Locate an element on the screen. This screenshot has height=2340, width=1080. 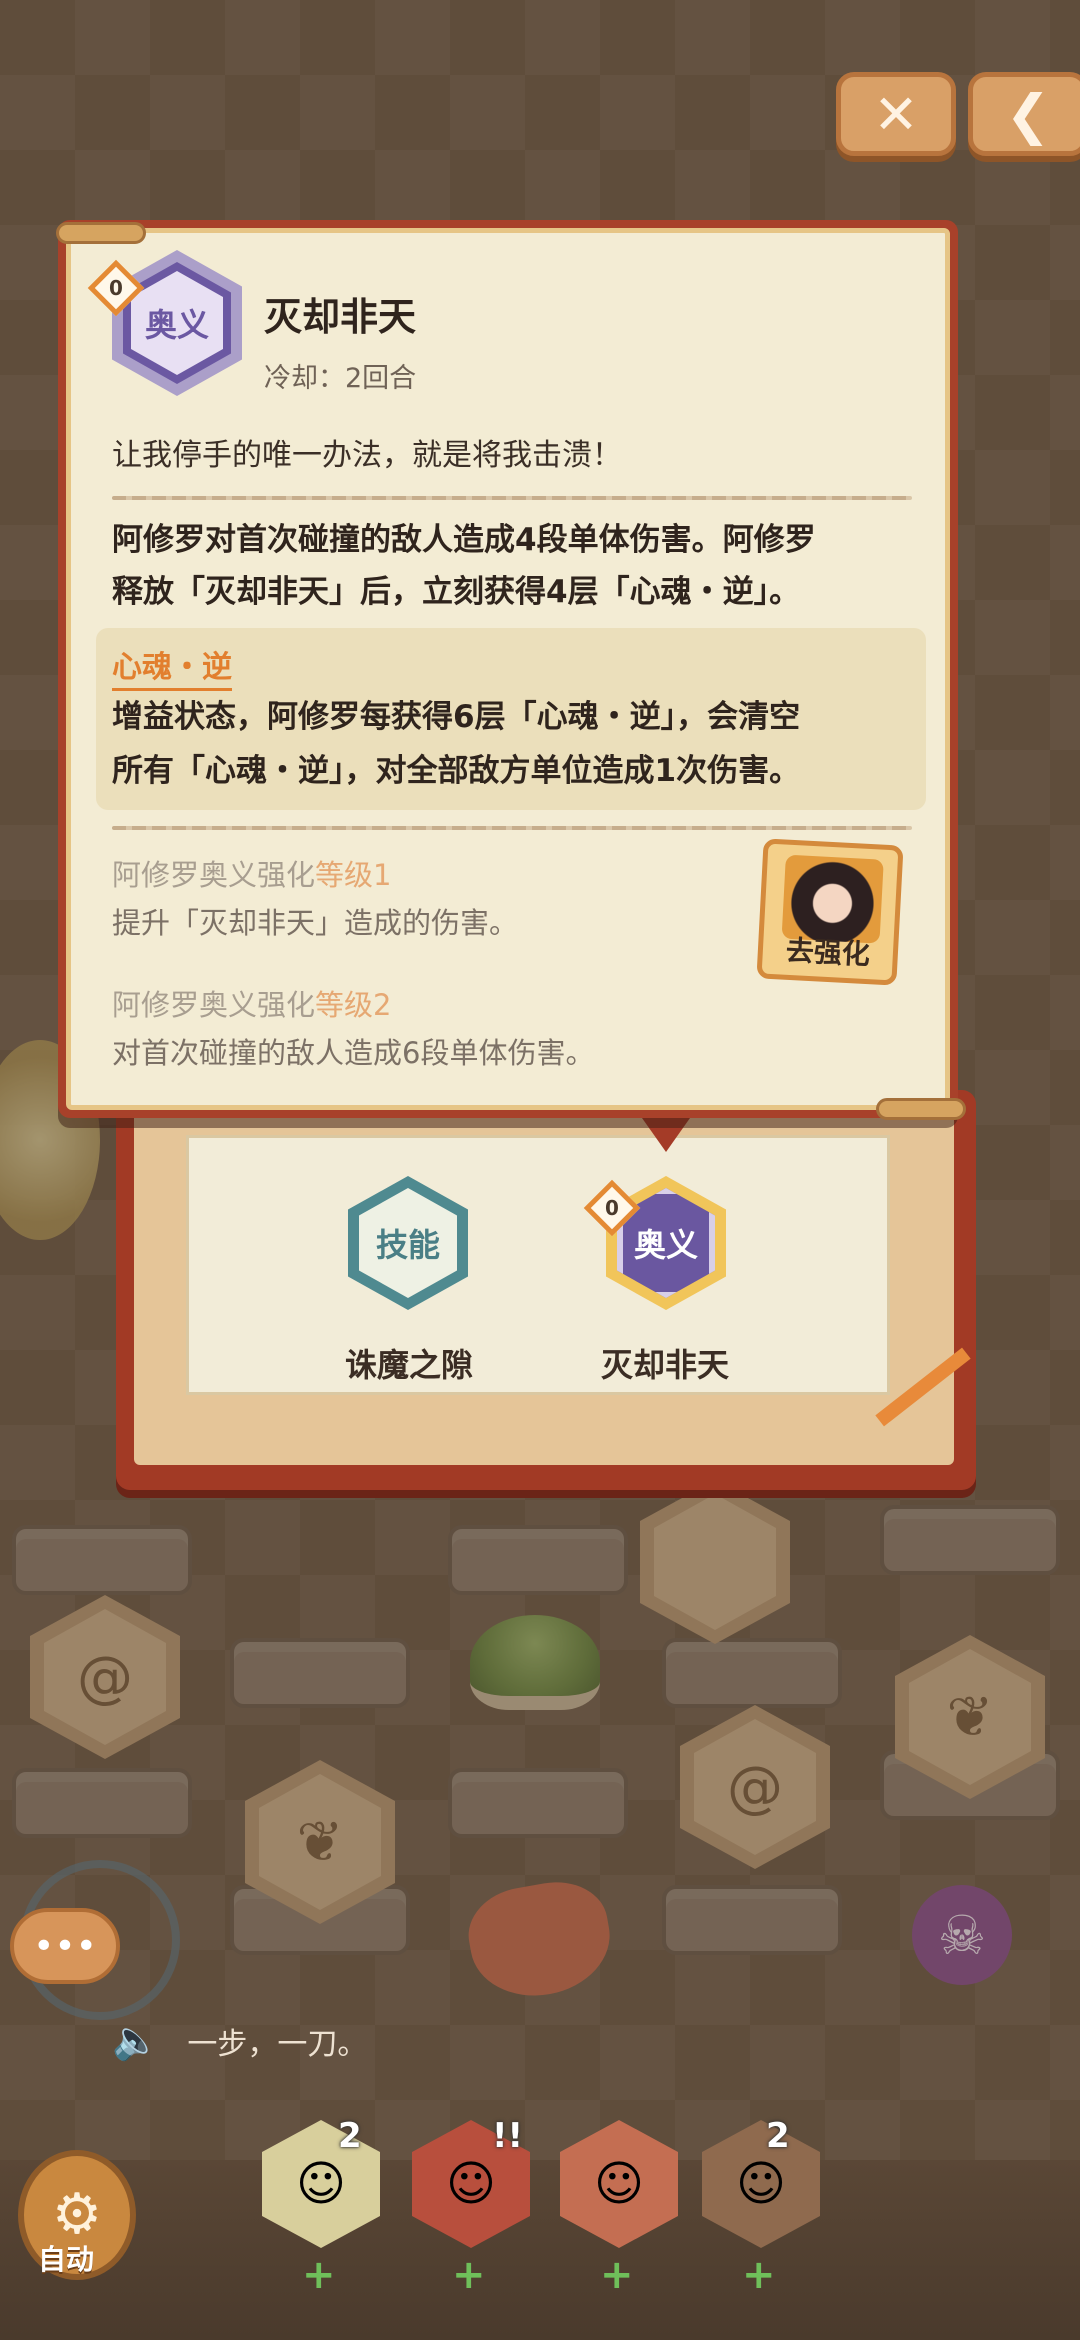
character-speech: 🔈 一步，一刀。 is located at coordinates (239, 2040).